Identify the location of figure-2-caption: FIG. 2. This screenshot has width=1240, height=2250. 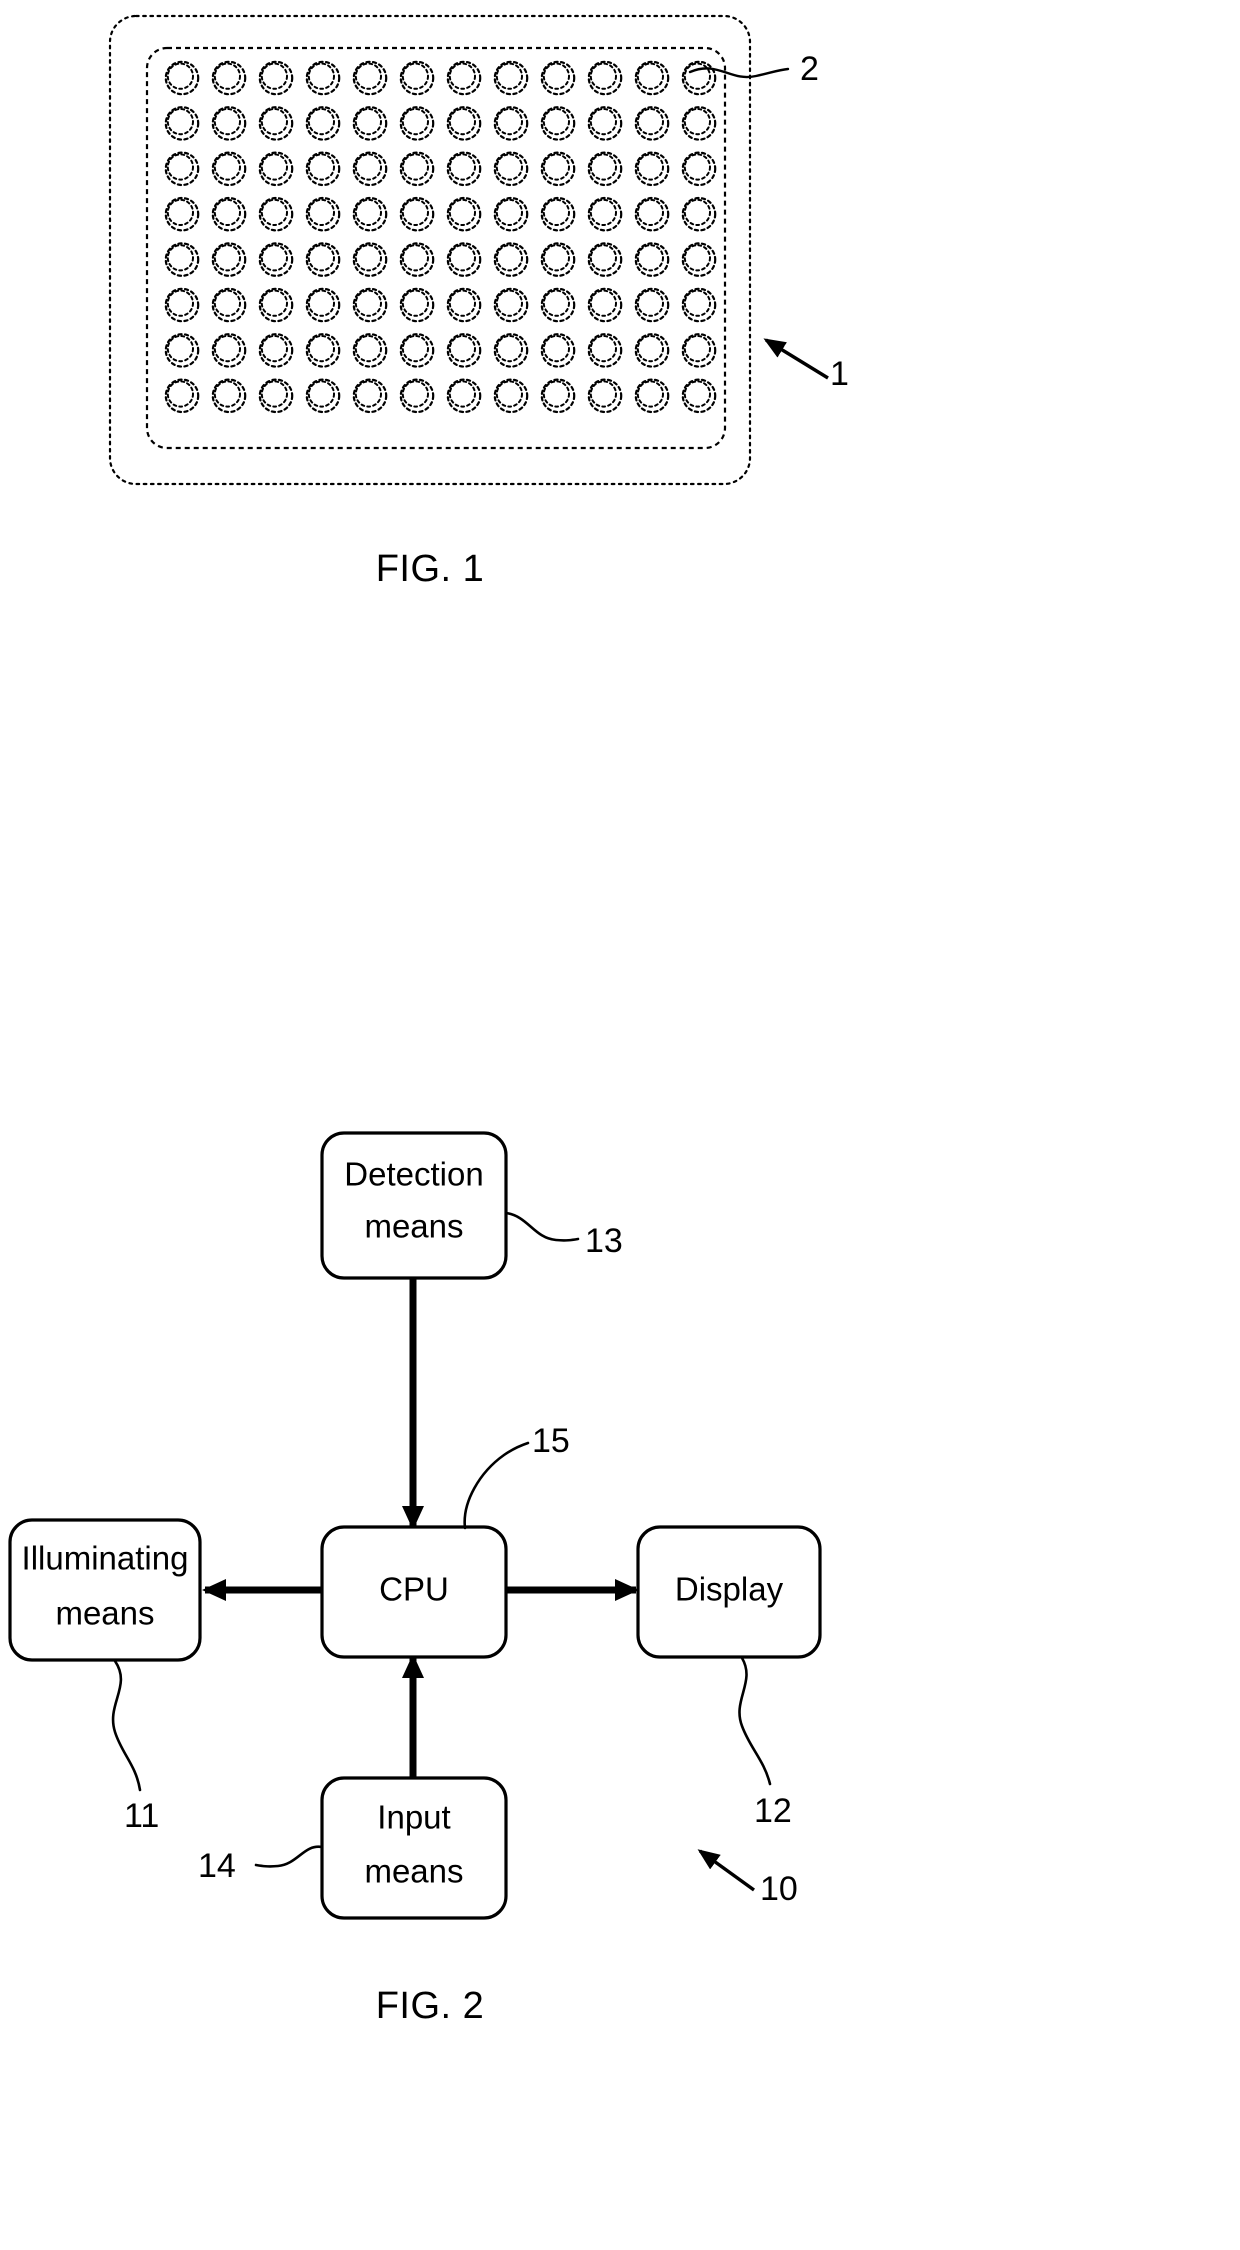
(430, 2006).